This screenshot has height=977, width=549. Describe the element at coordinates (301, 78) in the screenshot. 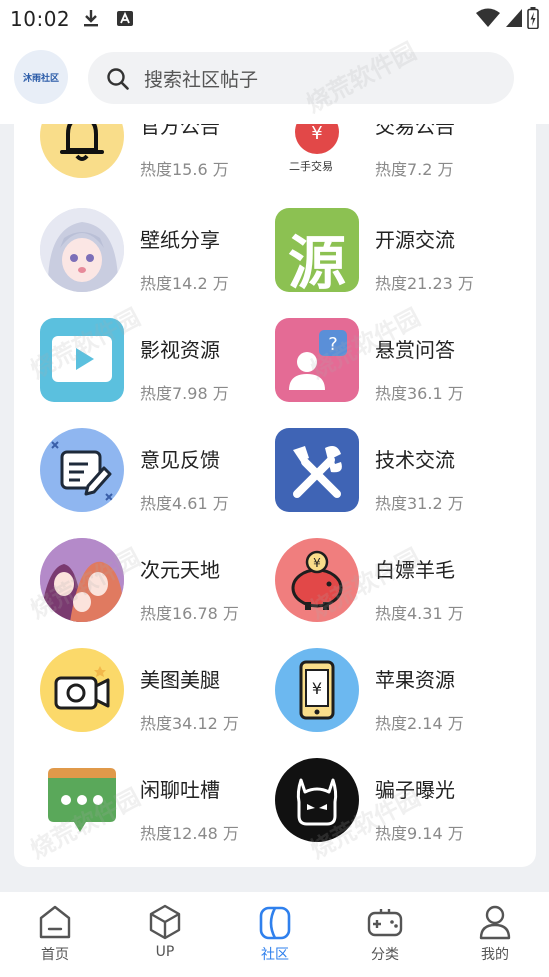

I see `search-bar: 搜索社区帖子` at that location.